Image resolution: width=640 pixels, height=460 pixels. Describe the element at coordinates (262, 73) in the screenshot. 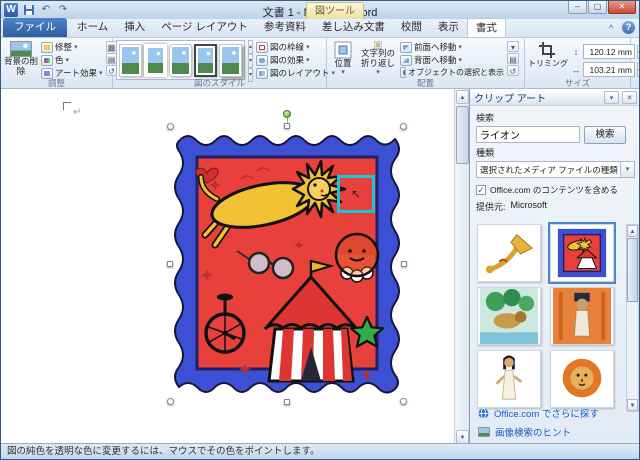

I see `picture-layout-icon` at that location.